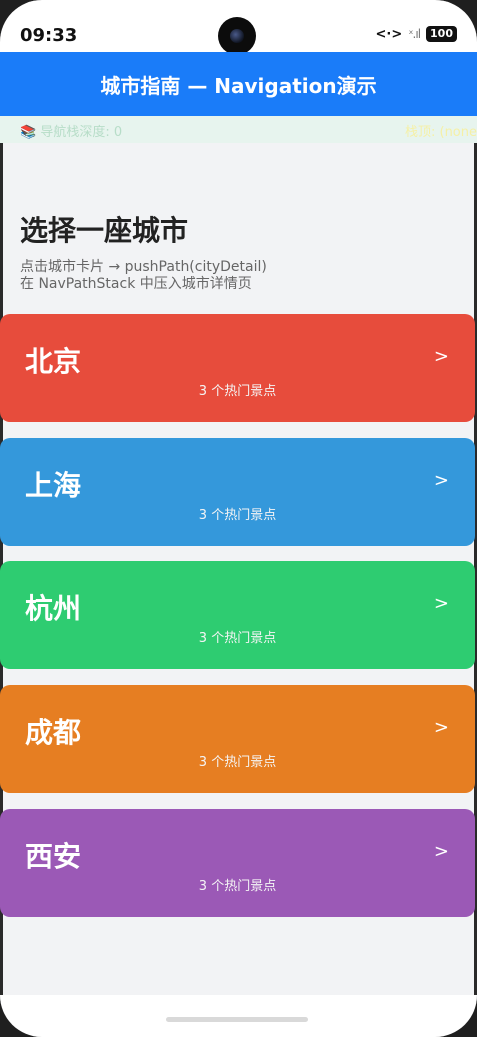  Describe the element at coordinates (71, 132) in the screenshot. I see `stack-depth-label: 📚 导航栈深度: 0` at that location.